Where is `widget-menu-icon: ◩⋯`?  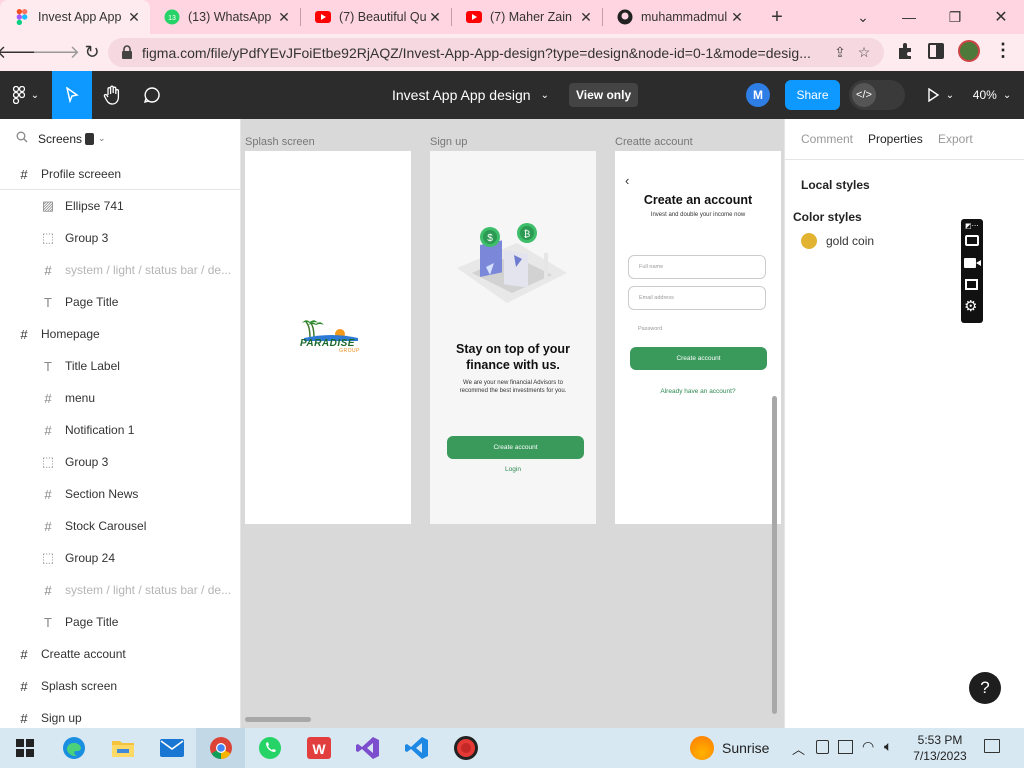
widget-menu-icon: ◩⋯ is located at coordinates (972, 226).